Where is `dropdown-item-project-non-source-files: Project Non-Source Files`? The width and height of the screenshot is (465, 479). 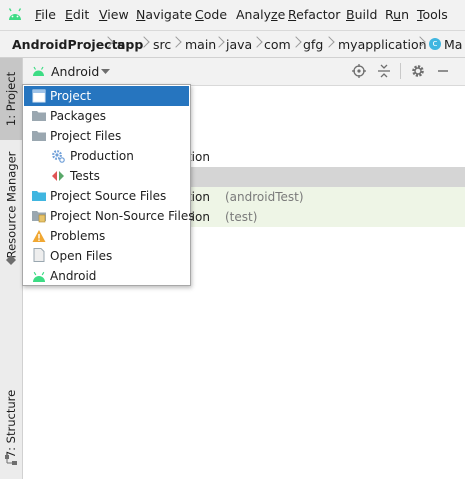 dropdown-item-project-non-source-files: Project Non-Source Files is located at coordinates (109, 216).